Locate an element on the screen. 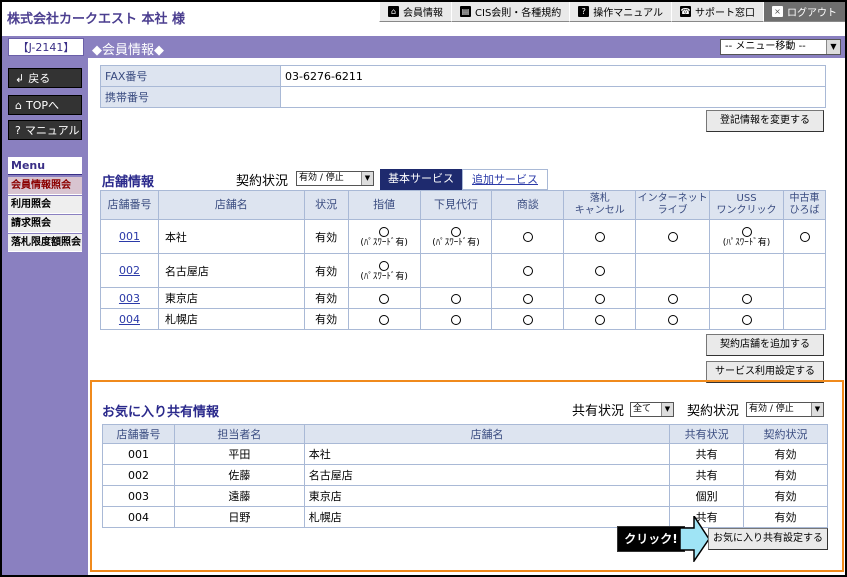 The height and width of the screenshot is (577, 847). page-title: ◆会員情報◆ is located at coordinates (128, 50).